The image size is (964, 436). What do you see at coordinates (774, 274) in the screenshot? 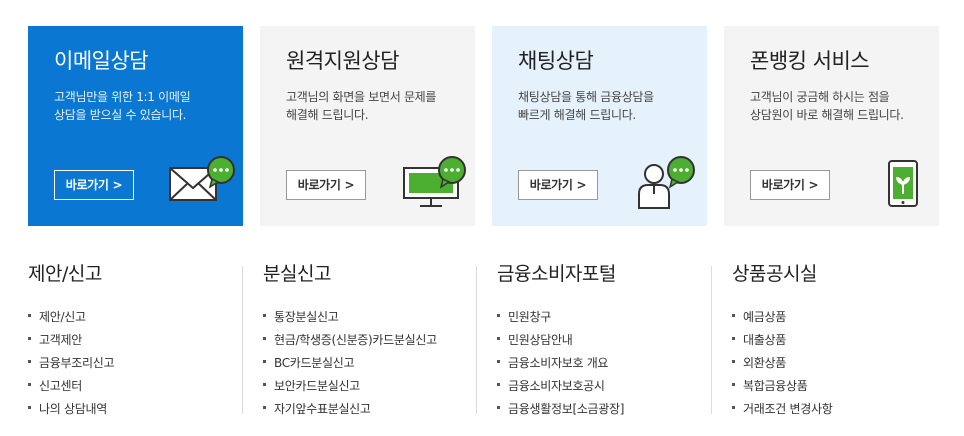
I see `column-heading: 상품공시실` at bounding box center [774, 274].